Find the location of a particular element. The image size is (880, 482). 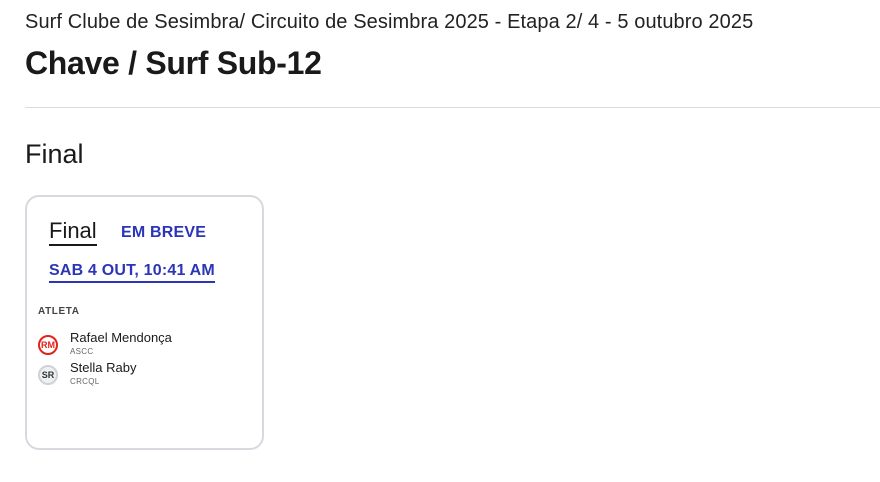

athlete-name: Rafael Mendonça is located at coordinates (121, 337).